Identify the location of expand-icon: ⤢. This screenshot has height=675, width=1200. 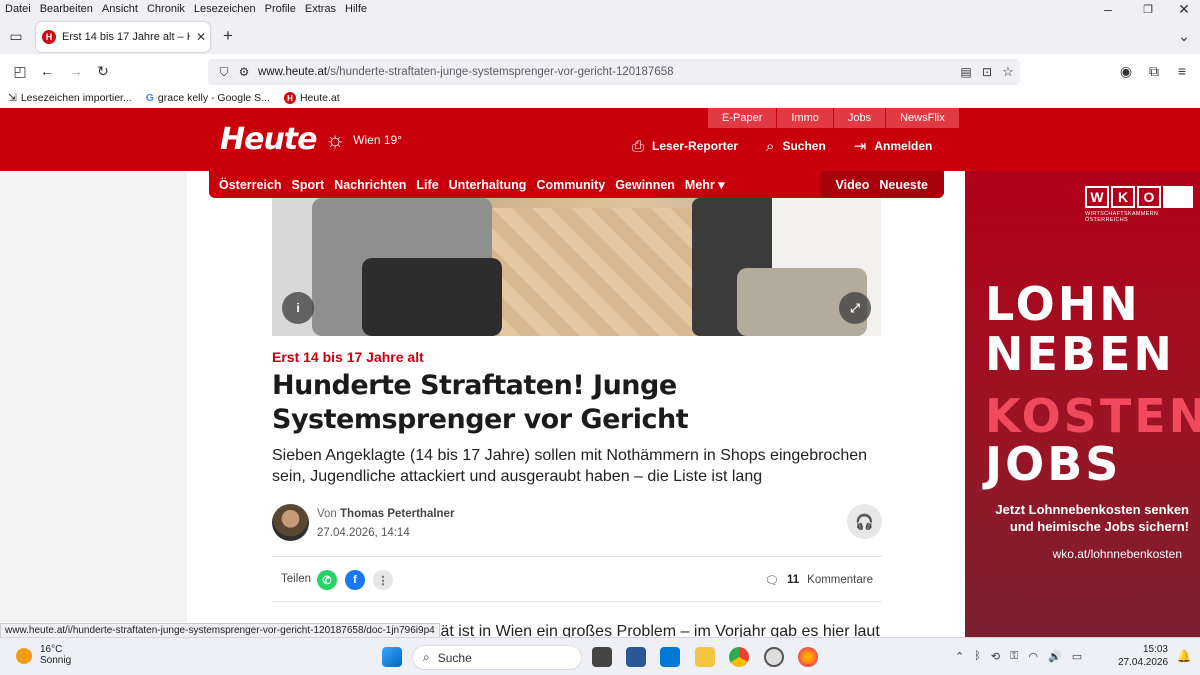
(855, 308).